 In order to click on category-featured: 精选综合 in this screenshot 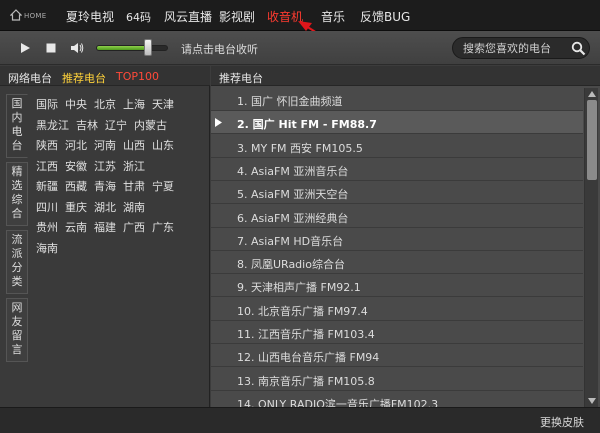, I will do `click(17, 194)`.